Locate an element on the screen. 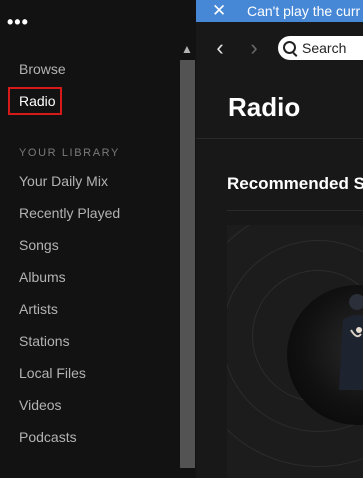 Image resolution: width=363 pixels, height=478 pixels. search-label: Search is located at coordinates (324, 48).